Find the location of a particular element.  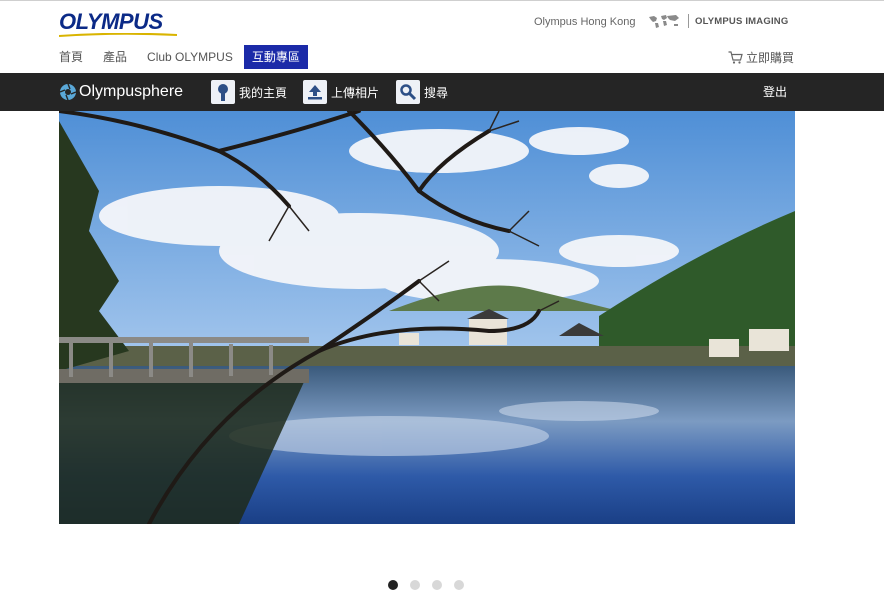

search-button: 搜尋 is located at coordinates (422, 92).